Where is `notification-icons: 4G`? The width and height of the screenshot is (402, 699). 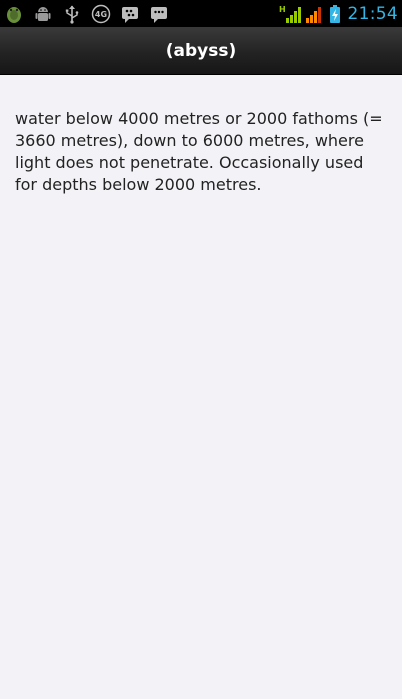
notification-icons: 4G is located at coordinates (86, 14).